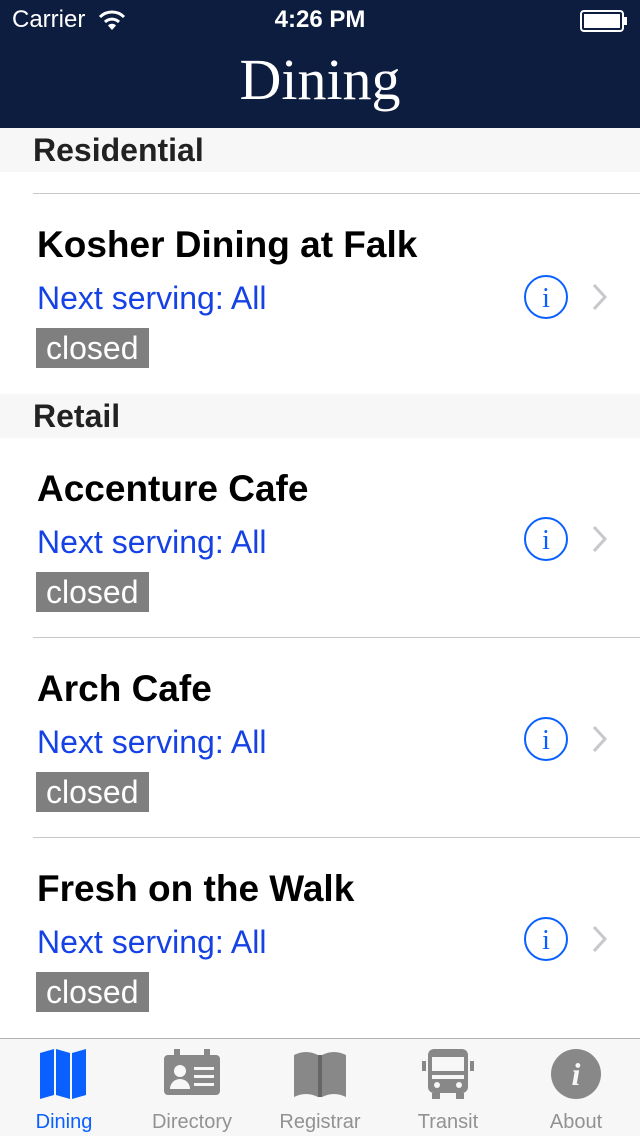 The height and width of the screenshot is (1136, 640). I want to click on section-header-residential: Residential, so click(320, 150).